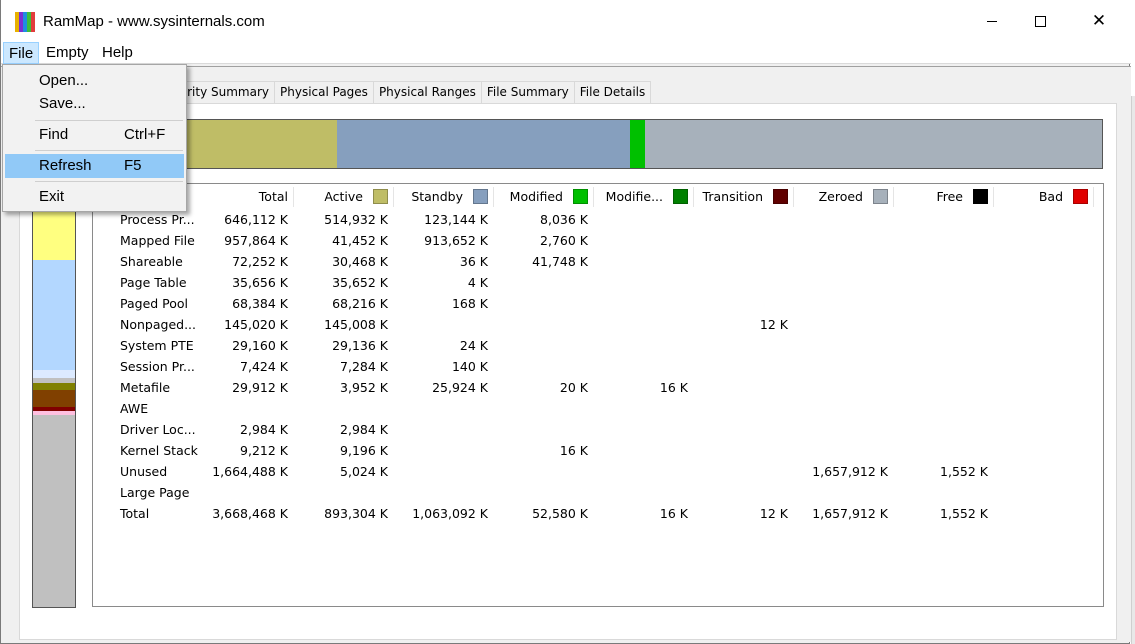  I want to click on tab-file-summary: File Summary, so click(527, 92).